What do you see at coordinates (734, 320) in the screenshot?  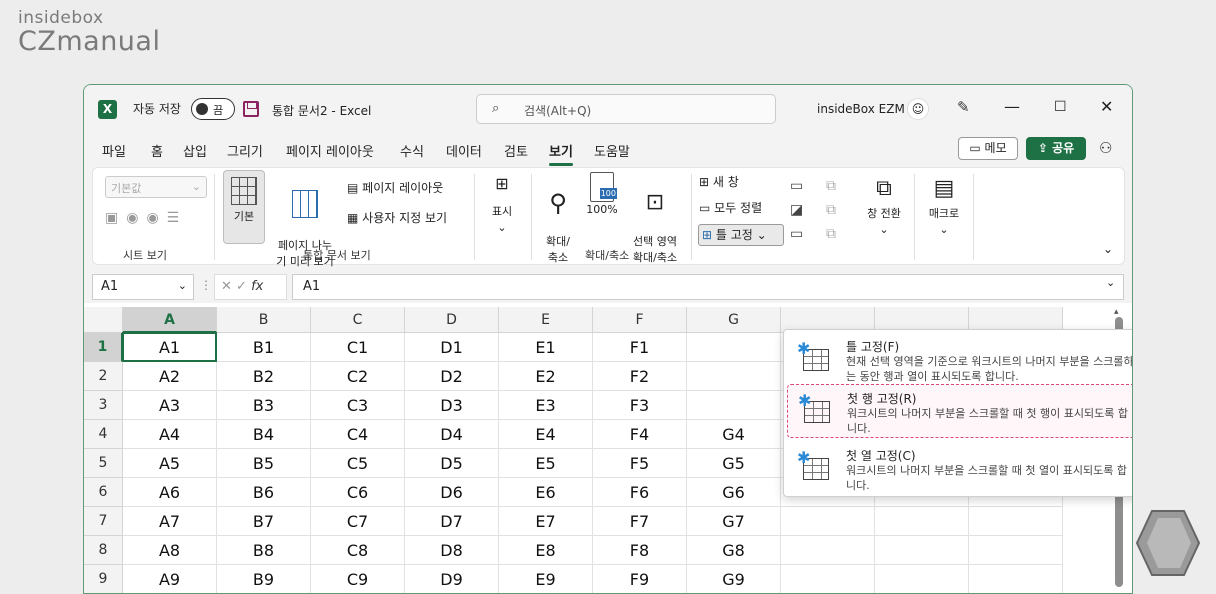 I see `column-header: G` at bounding box center [734, 320].